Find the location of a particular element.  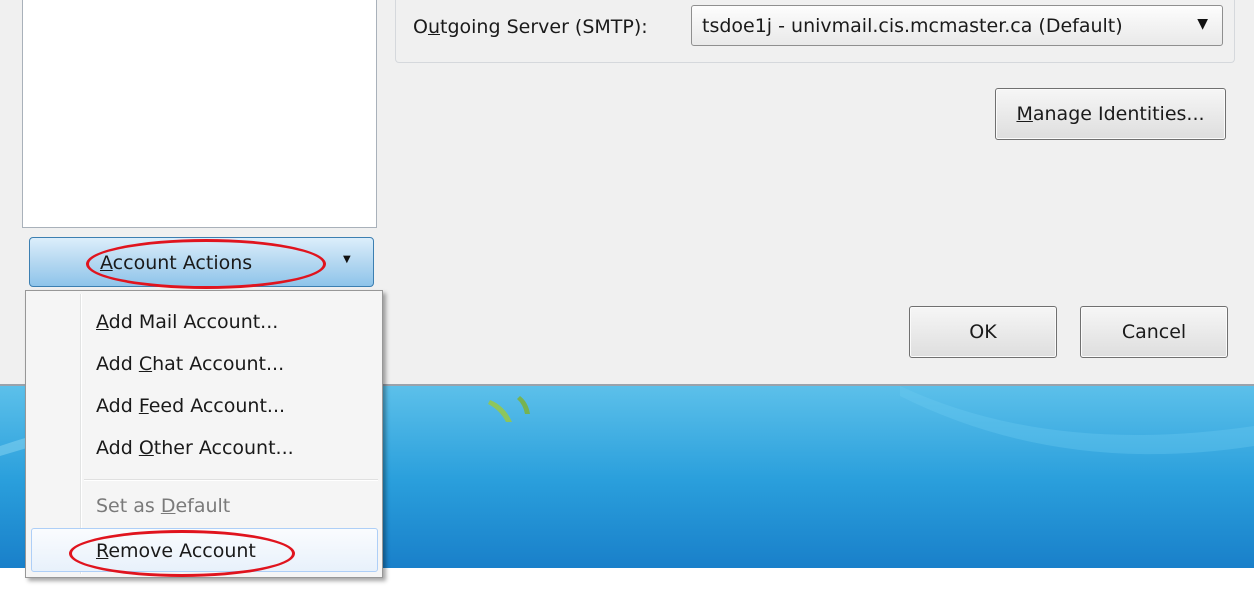

cancel-button: Cancel is located at coordinates (1154, 332).